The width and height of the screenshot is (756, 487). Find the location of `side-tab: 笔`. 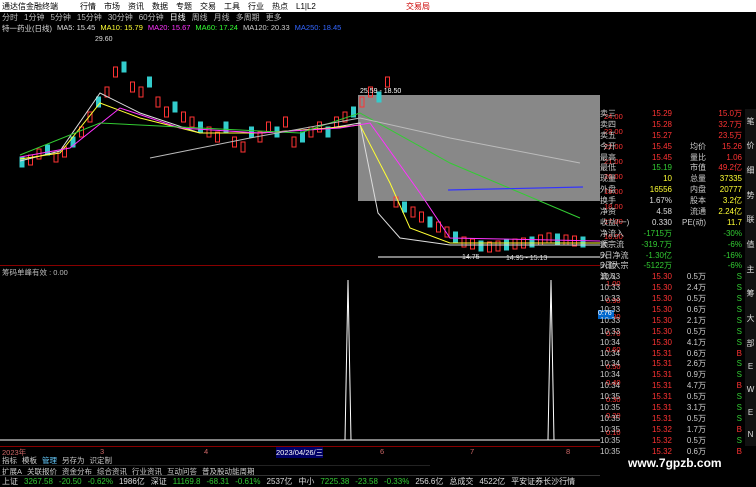

side-tab: 笔 is located at coordinates (751, 121).